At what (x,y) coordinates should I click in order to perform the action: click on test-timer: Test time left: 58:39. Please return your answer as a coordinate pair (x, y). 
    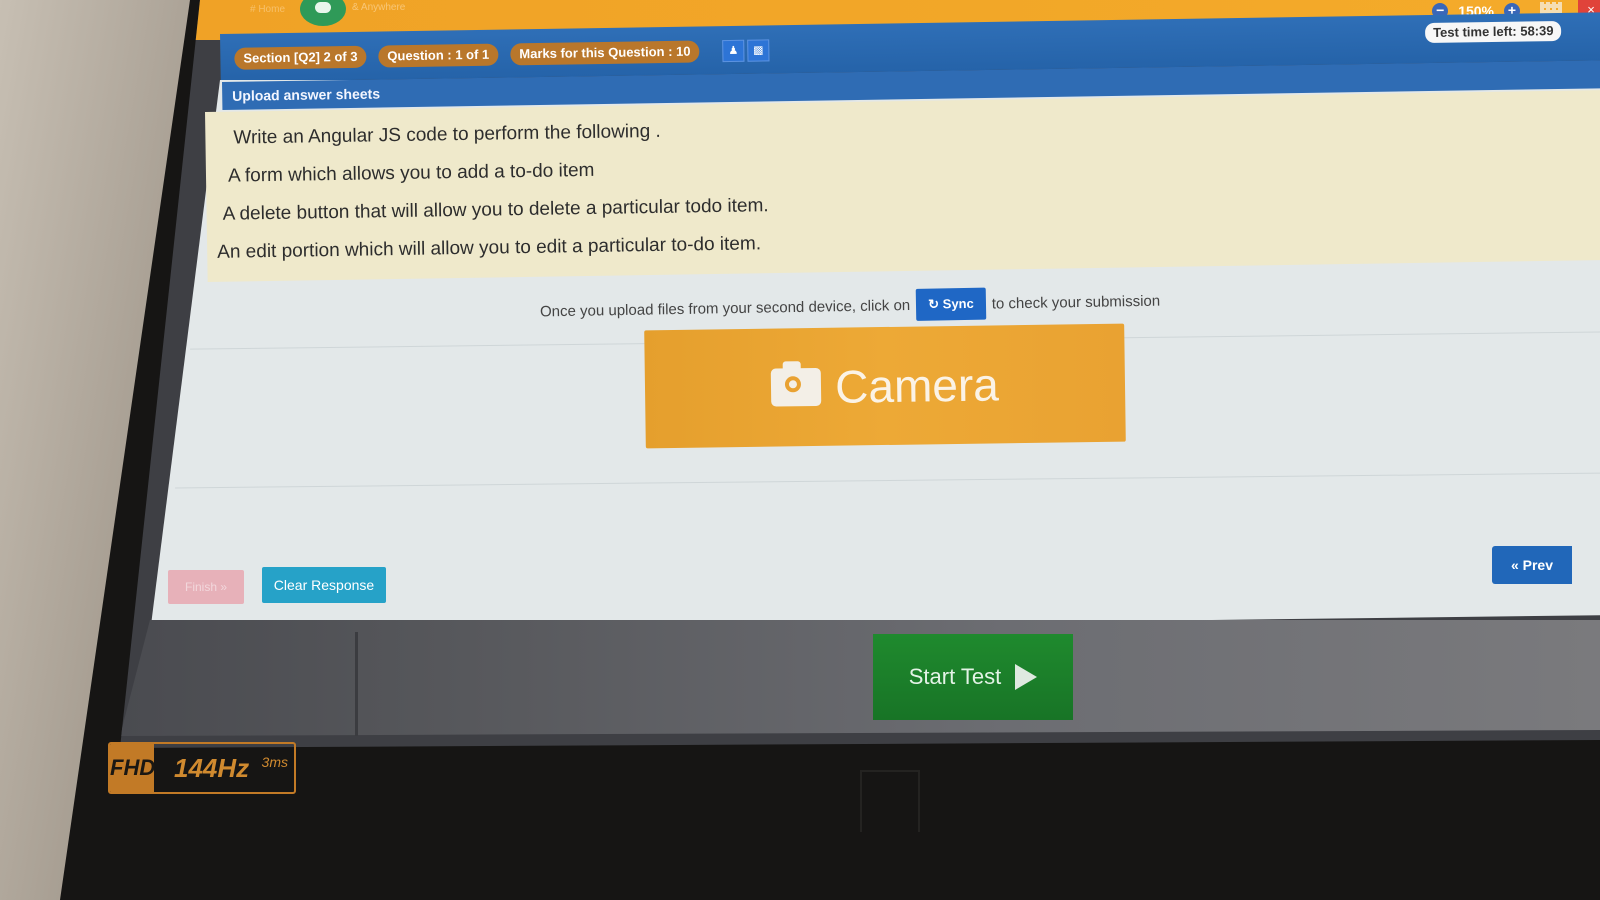
    Looking at the image, I should click on (1493, 32).